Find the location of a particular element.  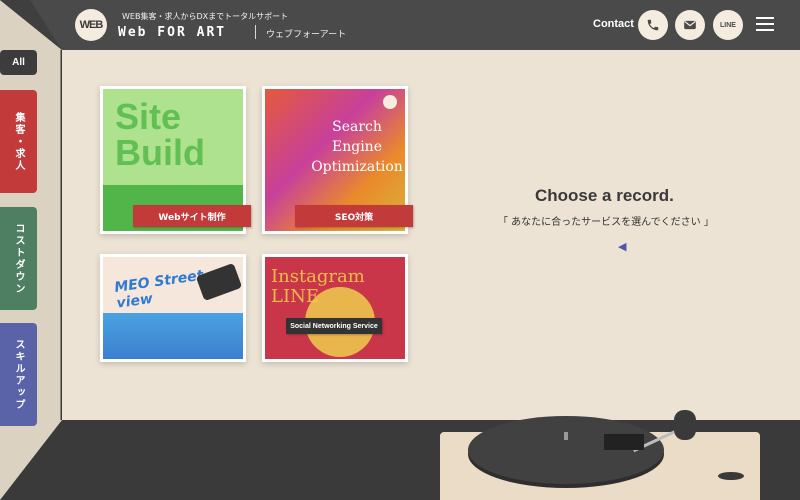

record-label-seo: SEO対策 is located at coordinates (354, 216).